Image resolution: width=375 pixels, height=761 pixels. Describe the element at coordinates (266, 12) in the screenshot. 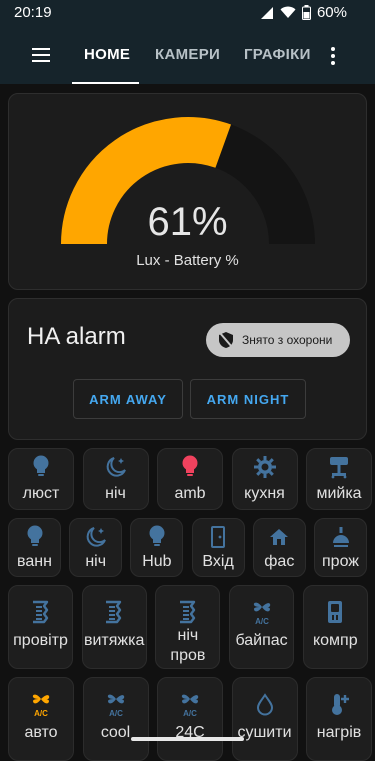

I see `signal-icon` at that location.